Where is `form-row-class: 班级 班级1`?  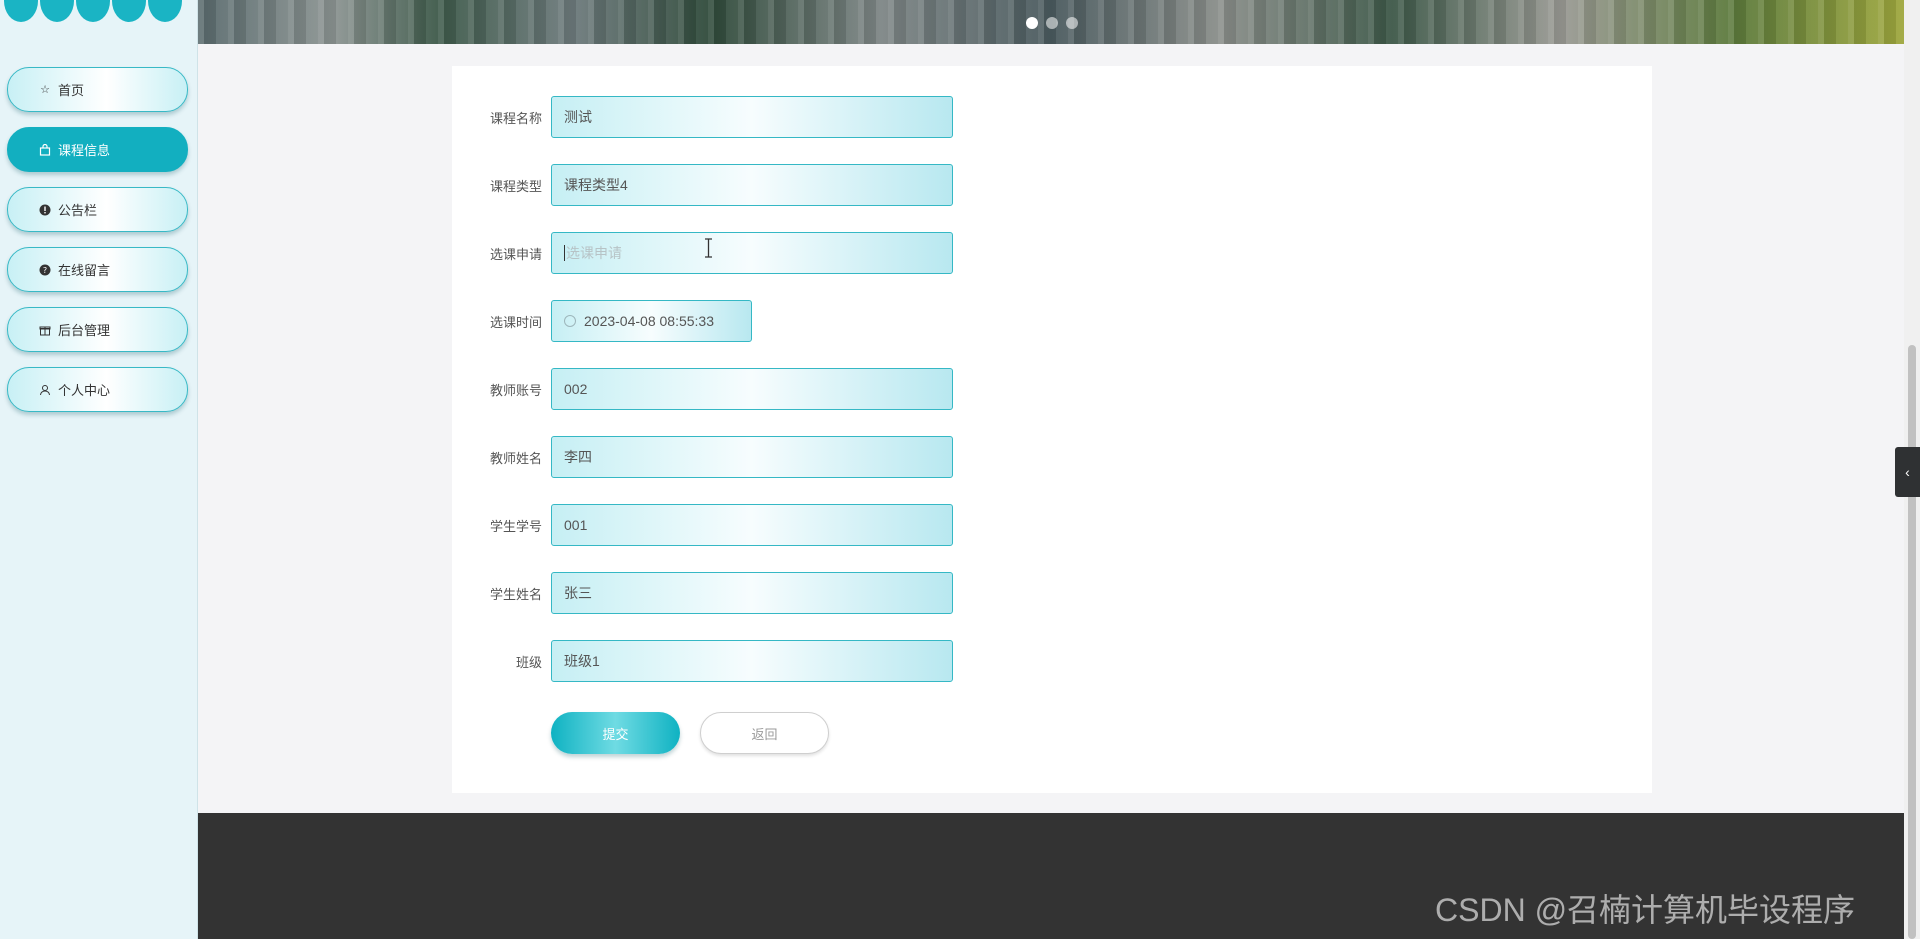
form-row-class: 班级 班级1 is located at coordinates (702, 661).